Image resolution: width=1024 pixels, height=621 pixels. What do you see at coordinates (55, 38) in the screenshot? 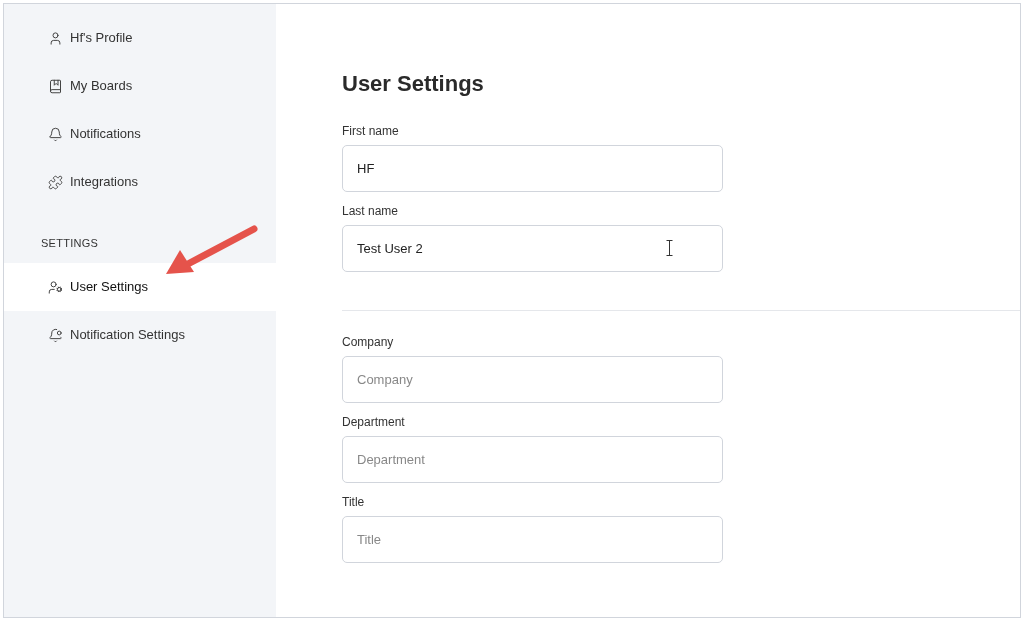
I see `user-icon` at bounding box center [55, 38].